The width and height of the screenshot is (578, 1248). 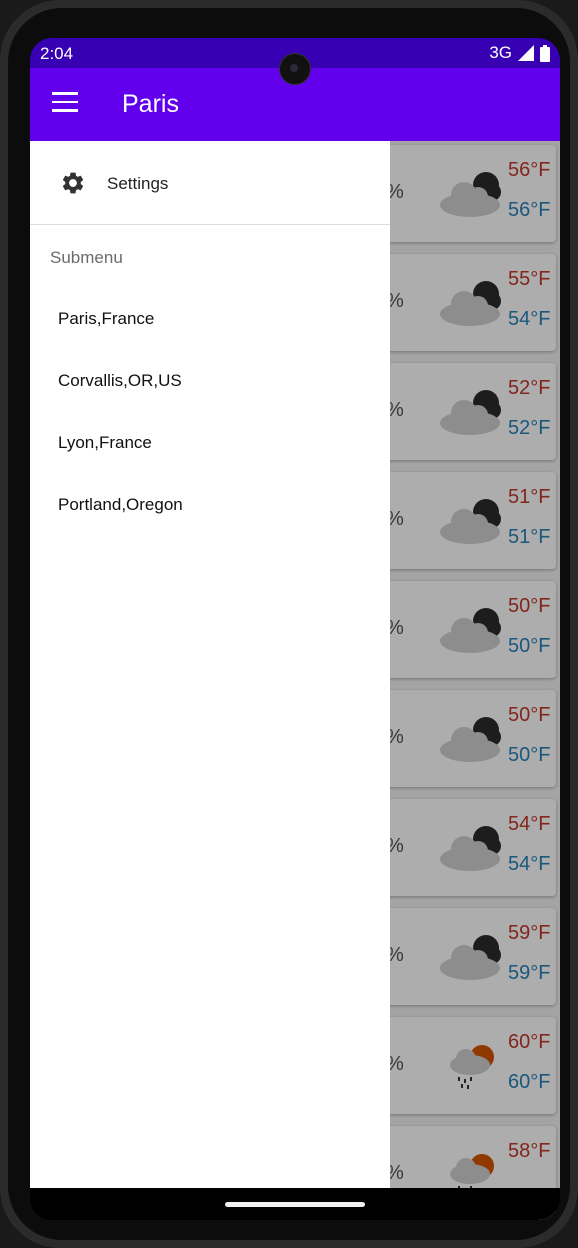 I want to click on menu-item-paris-france: Paris,France, so click(x=106, y=319).